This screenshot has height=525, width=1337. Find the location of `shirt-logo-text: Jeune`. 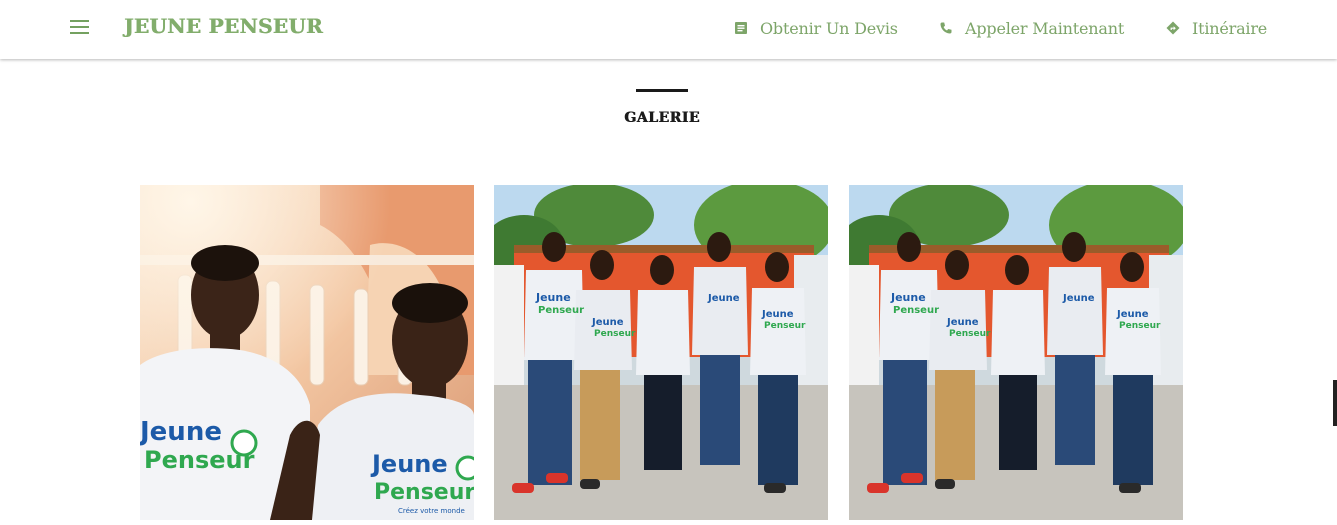

shirt-logo-text: Jeune is located at coordinates (181, 432).